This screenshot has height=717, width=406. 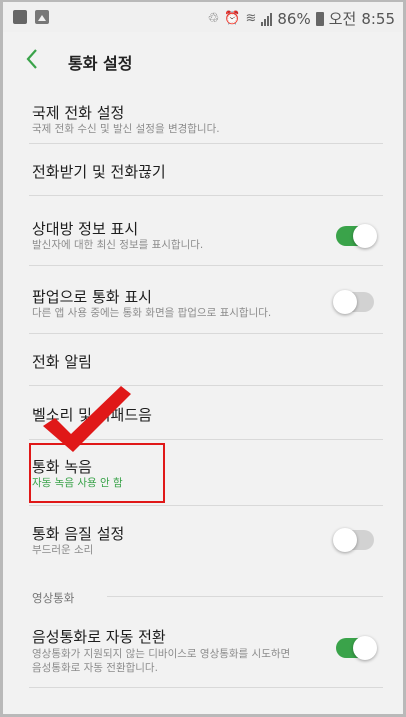 I want to click on gallery-icon, so click(x=42, y=17).